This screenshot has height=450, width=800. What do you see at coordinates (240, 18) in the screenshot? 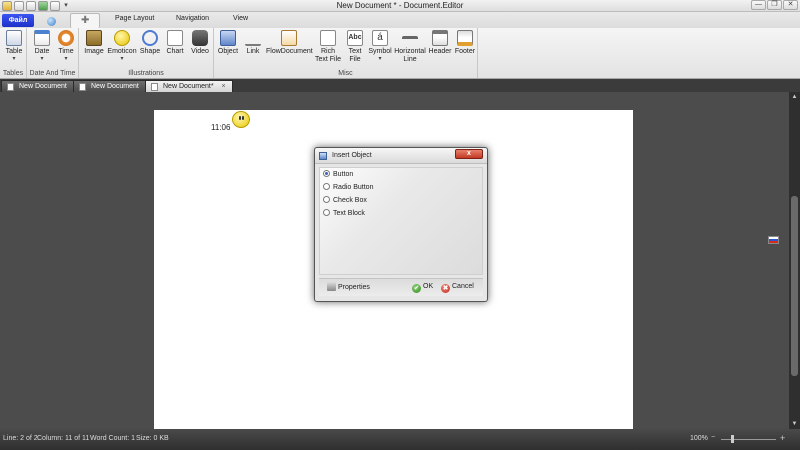
I see `tab-view: View` at bounding box center [240, 18].